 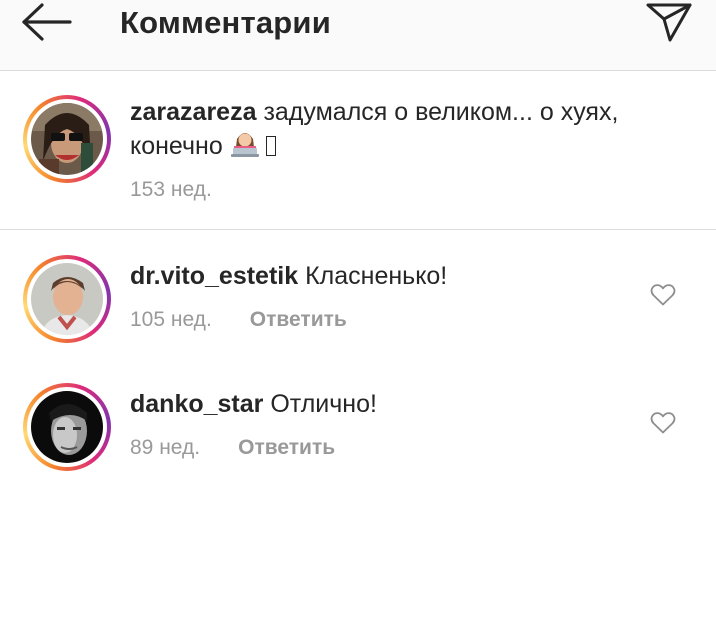 What do you see at coordinates (358, 35) in the screenshot?
I see `top-app-bar: Комментарии` at bounding box center [358, 35].